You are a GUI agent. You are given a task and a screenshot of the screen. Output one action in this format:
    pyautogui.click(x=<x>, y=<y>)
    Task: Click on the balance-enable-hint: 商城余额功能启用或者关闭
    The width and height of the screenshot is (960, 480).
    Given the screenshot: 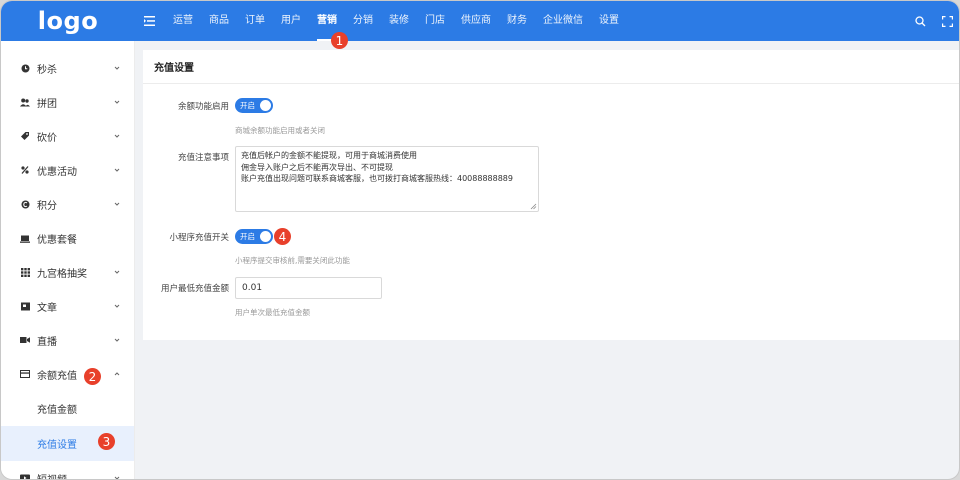 What is the action you would take?
    pyautogui.click(x=280, y=130)
    